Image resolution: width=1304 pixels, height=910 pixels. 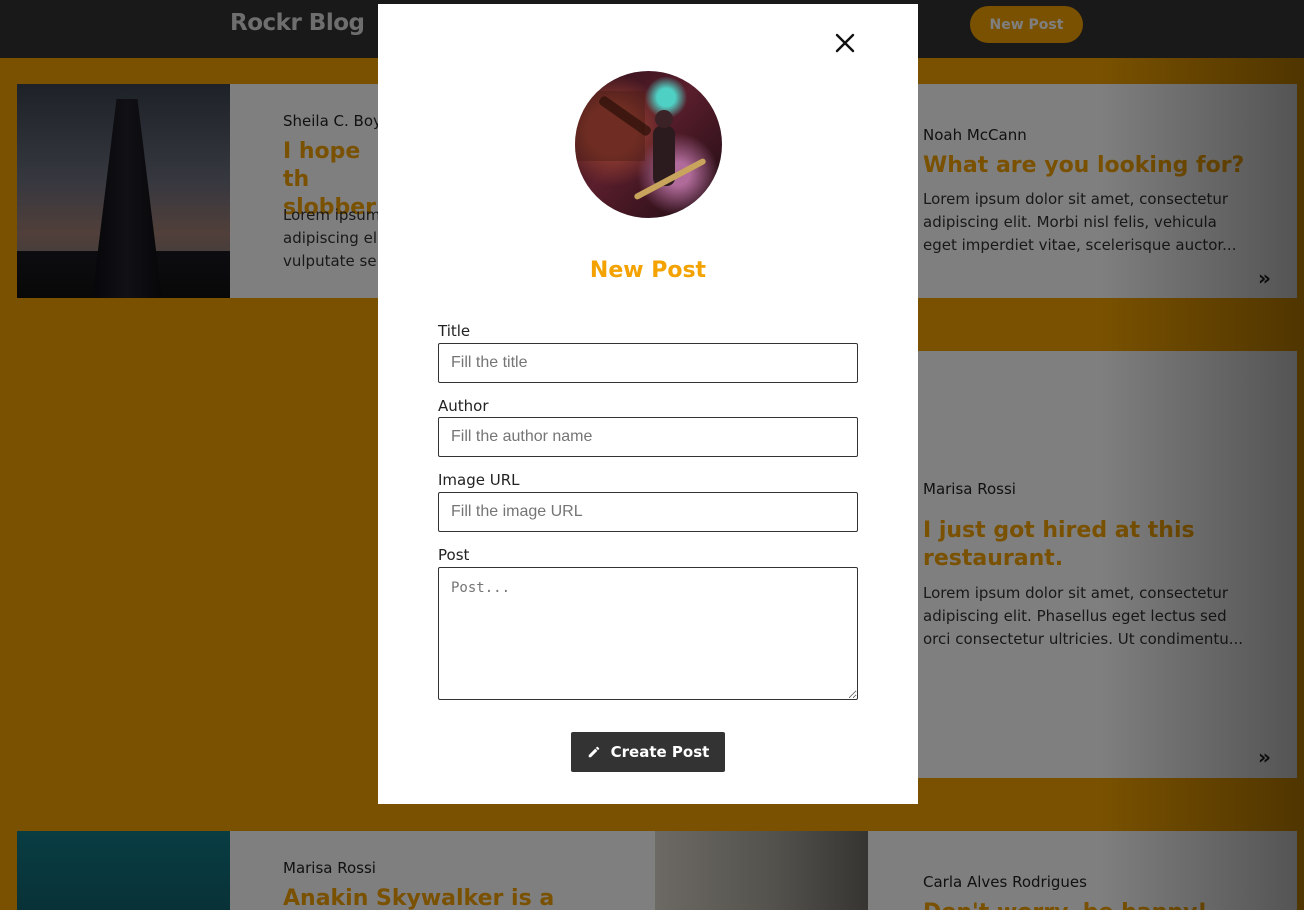 What do you see at coordinates (454, 331) in the screenshot?
I see `title-label: Title` at bounding box center [454, 331].